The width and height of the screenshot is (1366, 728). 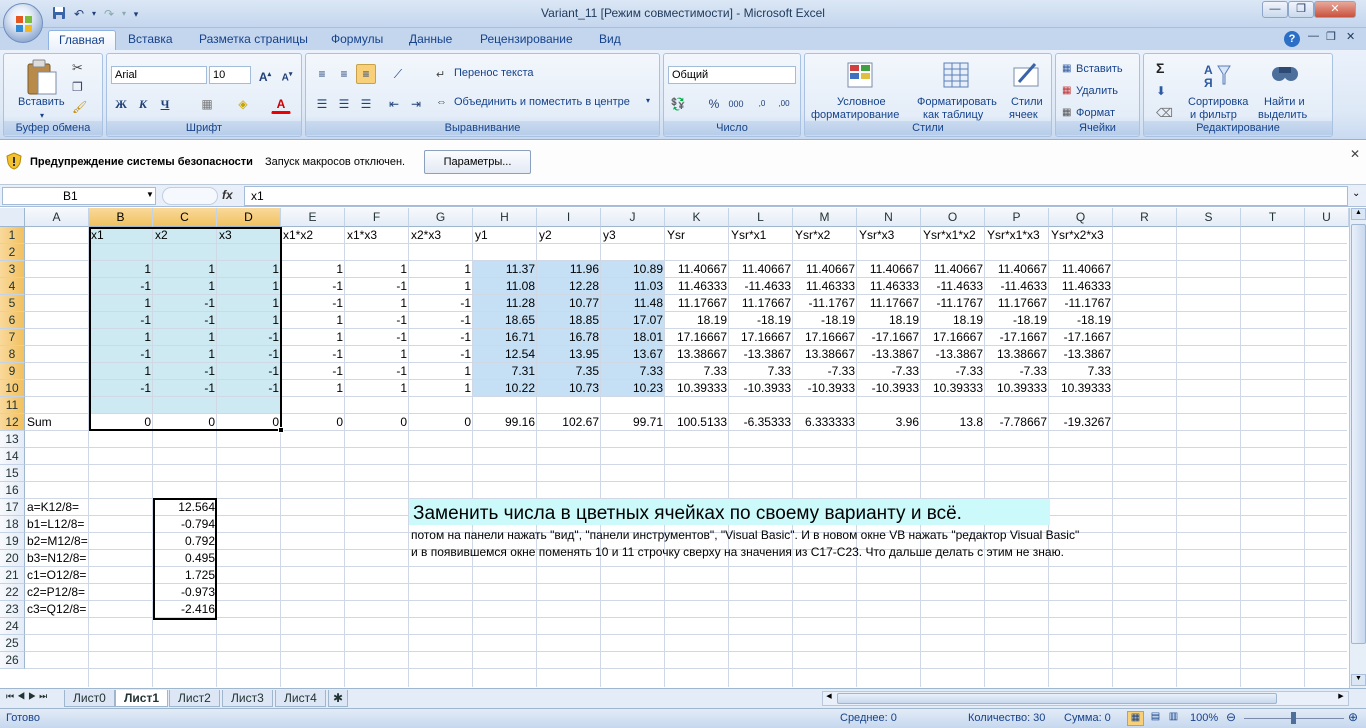 I want to click on data-cell: 18.85, so click(x=569, y=320).